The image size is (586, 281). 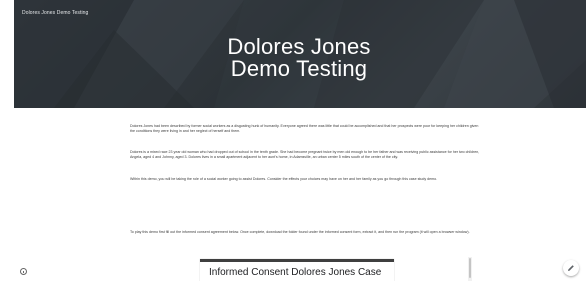 I want to click on embed-scrollbar-thumb, so click(x=470, y=268).